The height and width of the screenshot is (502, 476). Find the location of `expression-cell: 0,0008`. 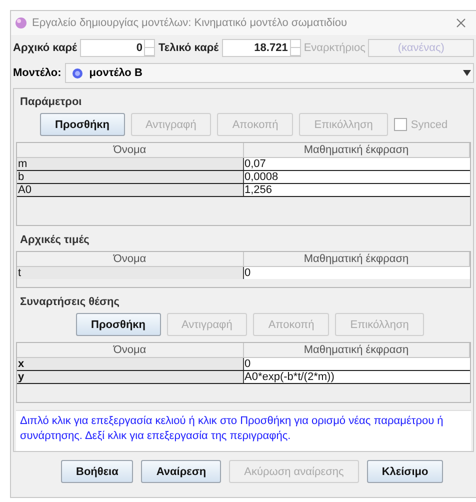

expression-cell: 0,0008 is located at coordinates (357, 177).